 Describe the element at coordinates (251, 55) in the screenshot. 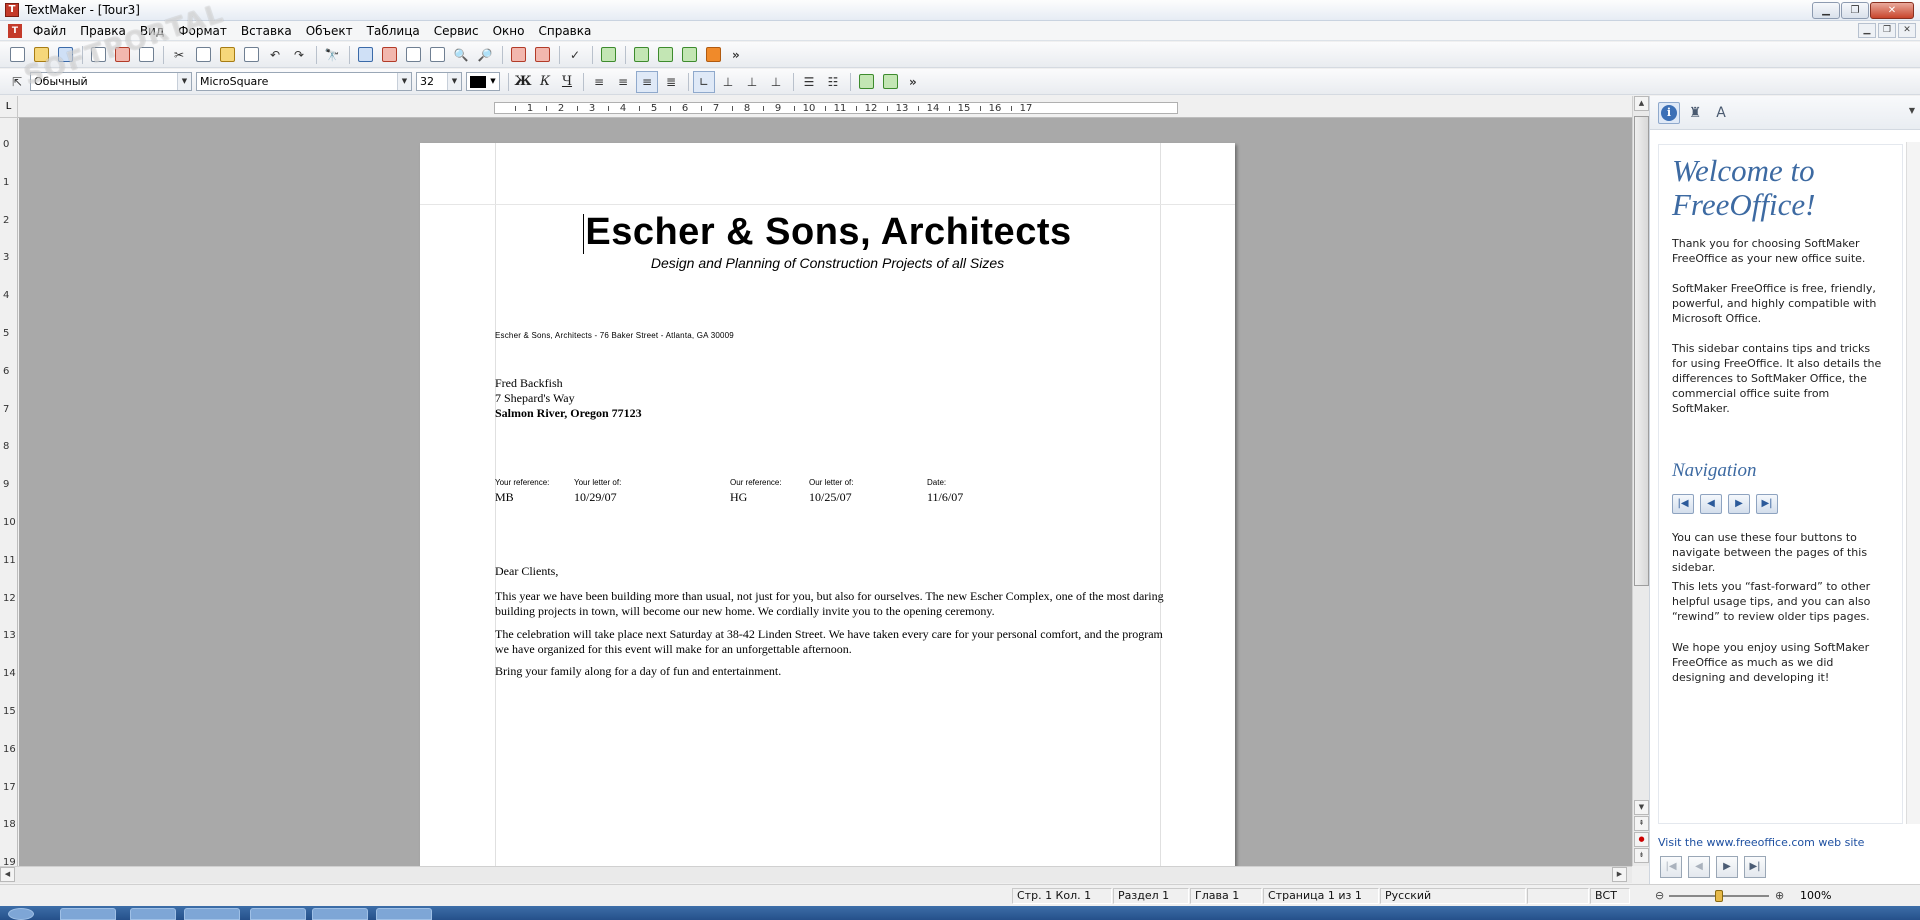

I see `format-painter-icon` at that location.